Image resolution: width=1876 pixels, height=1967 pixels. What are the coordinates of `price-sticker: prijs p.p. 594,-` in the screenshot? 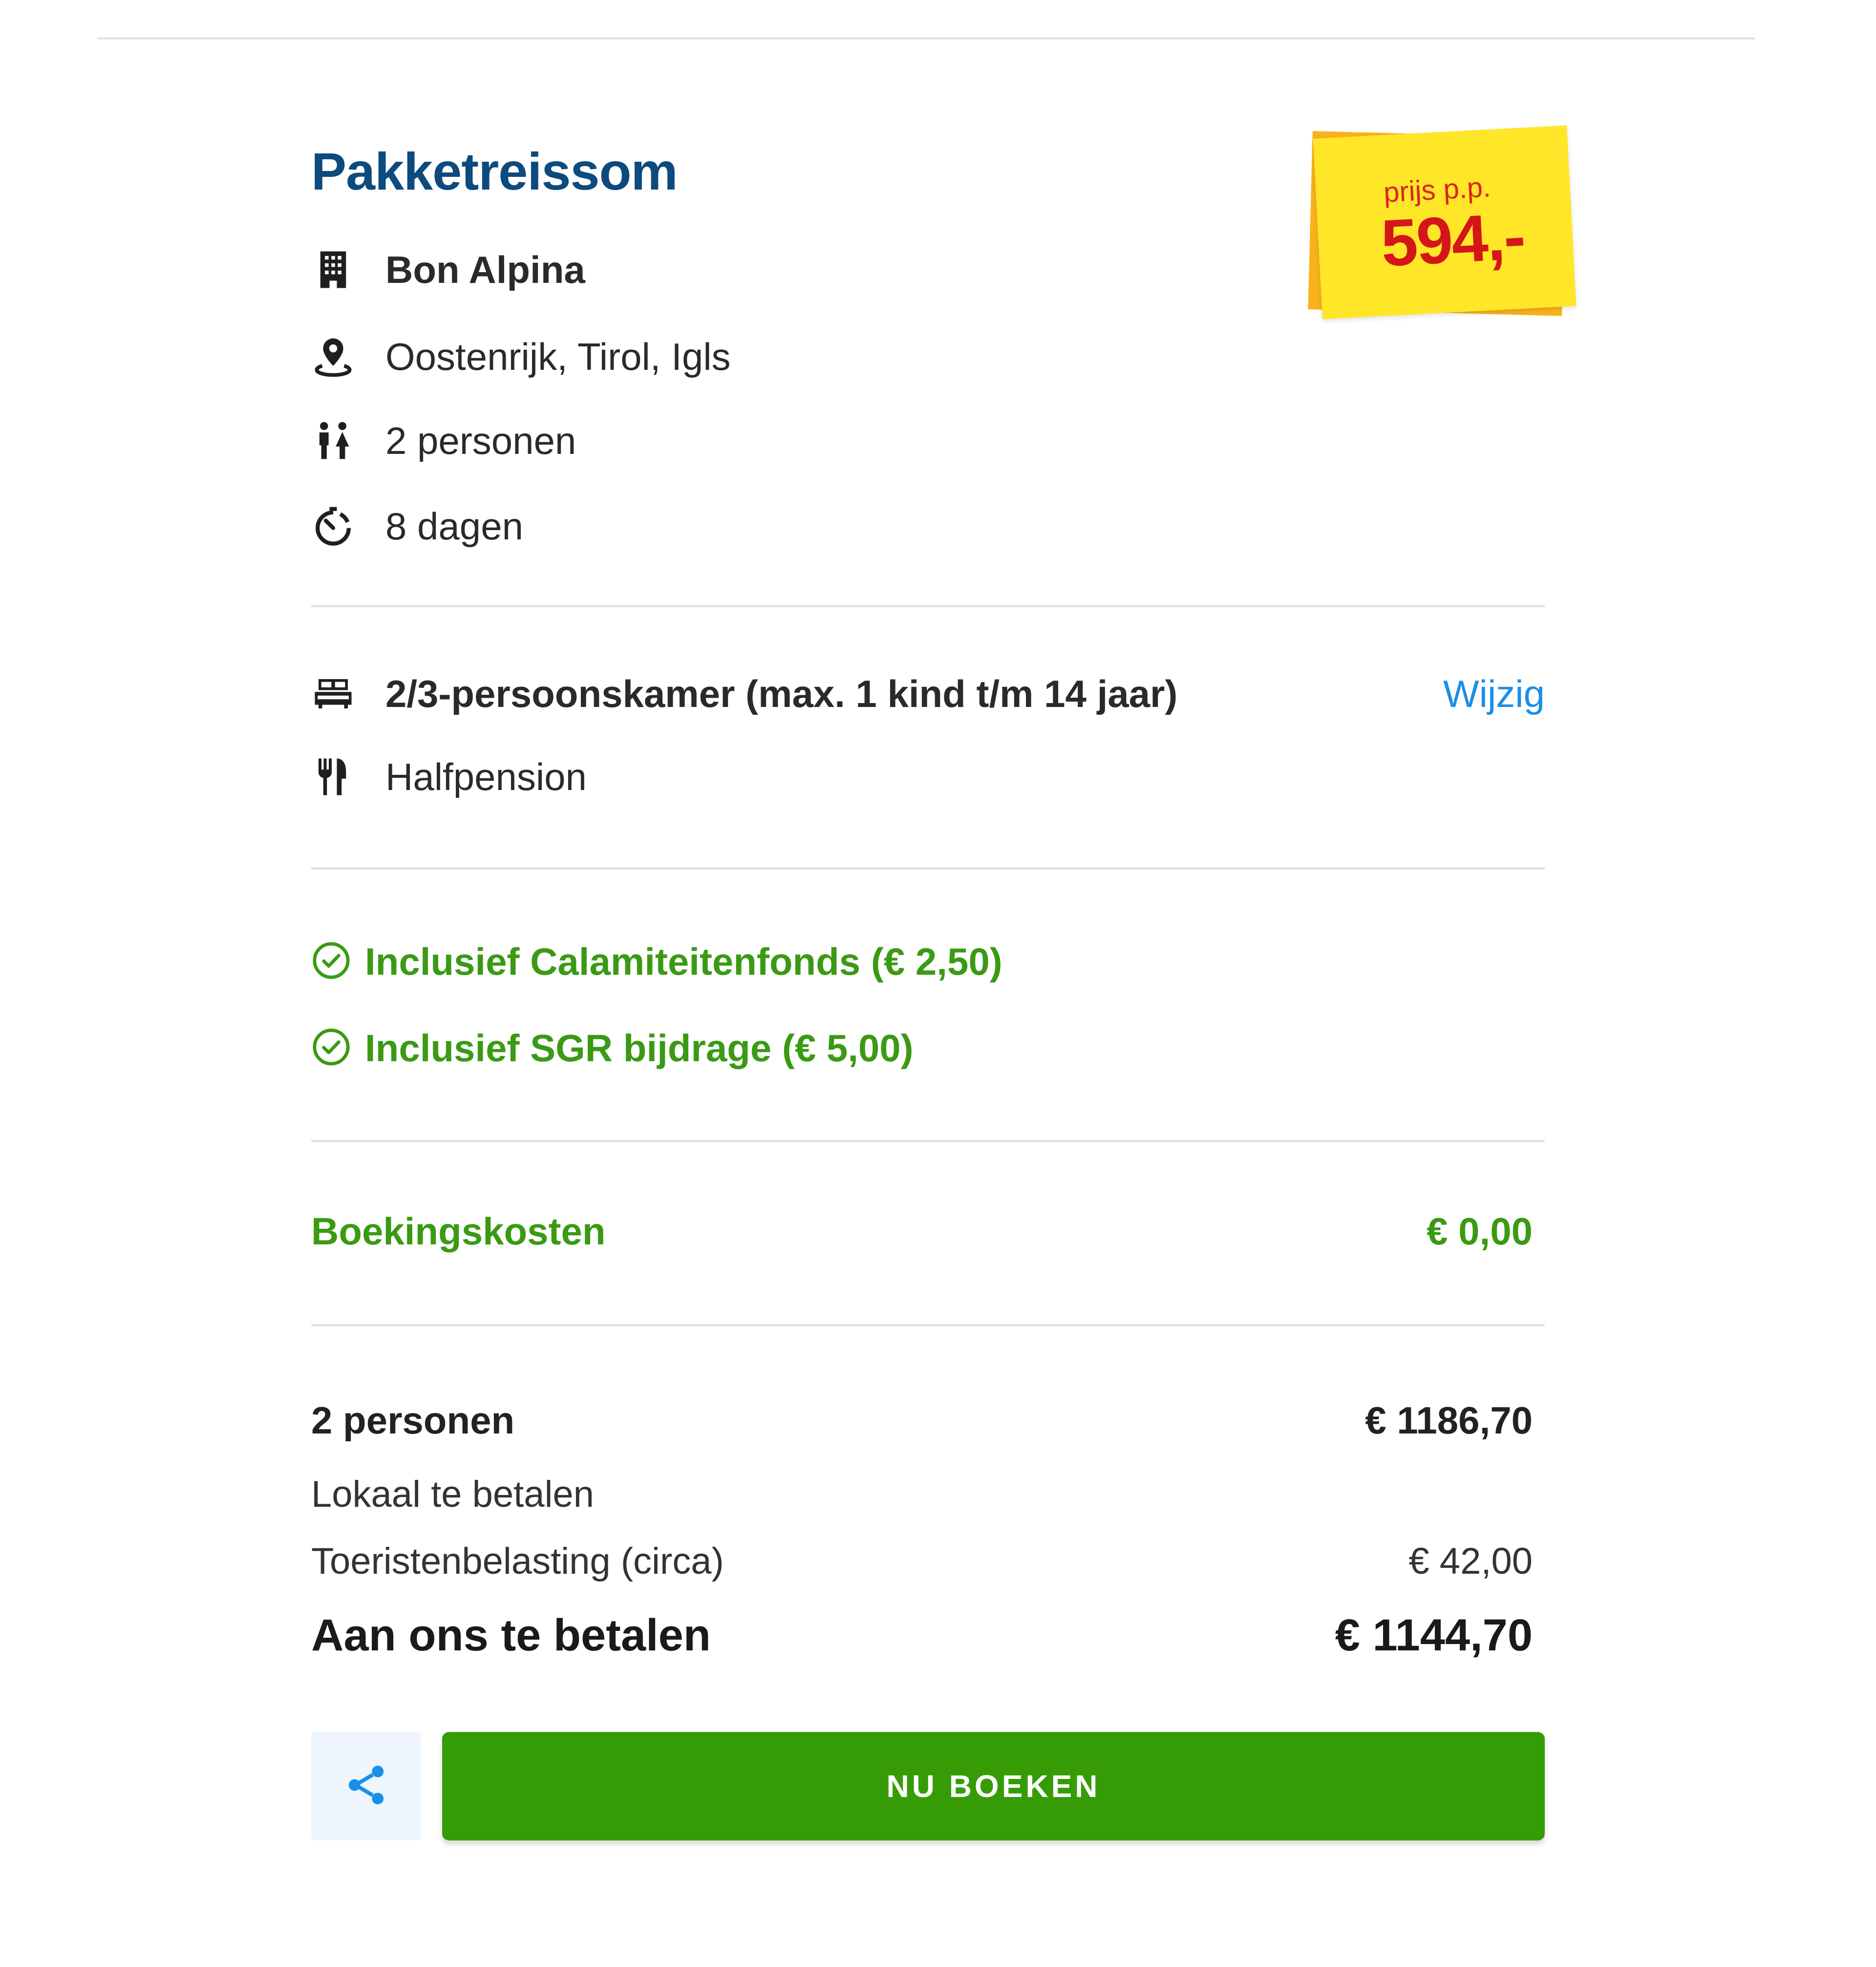 It's located at (1436, 225).